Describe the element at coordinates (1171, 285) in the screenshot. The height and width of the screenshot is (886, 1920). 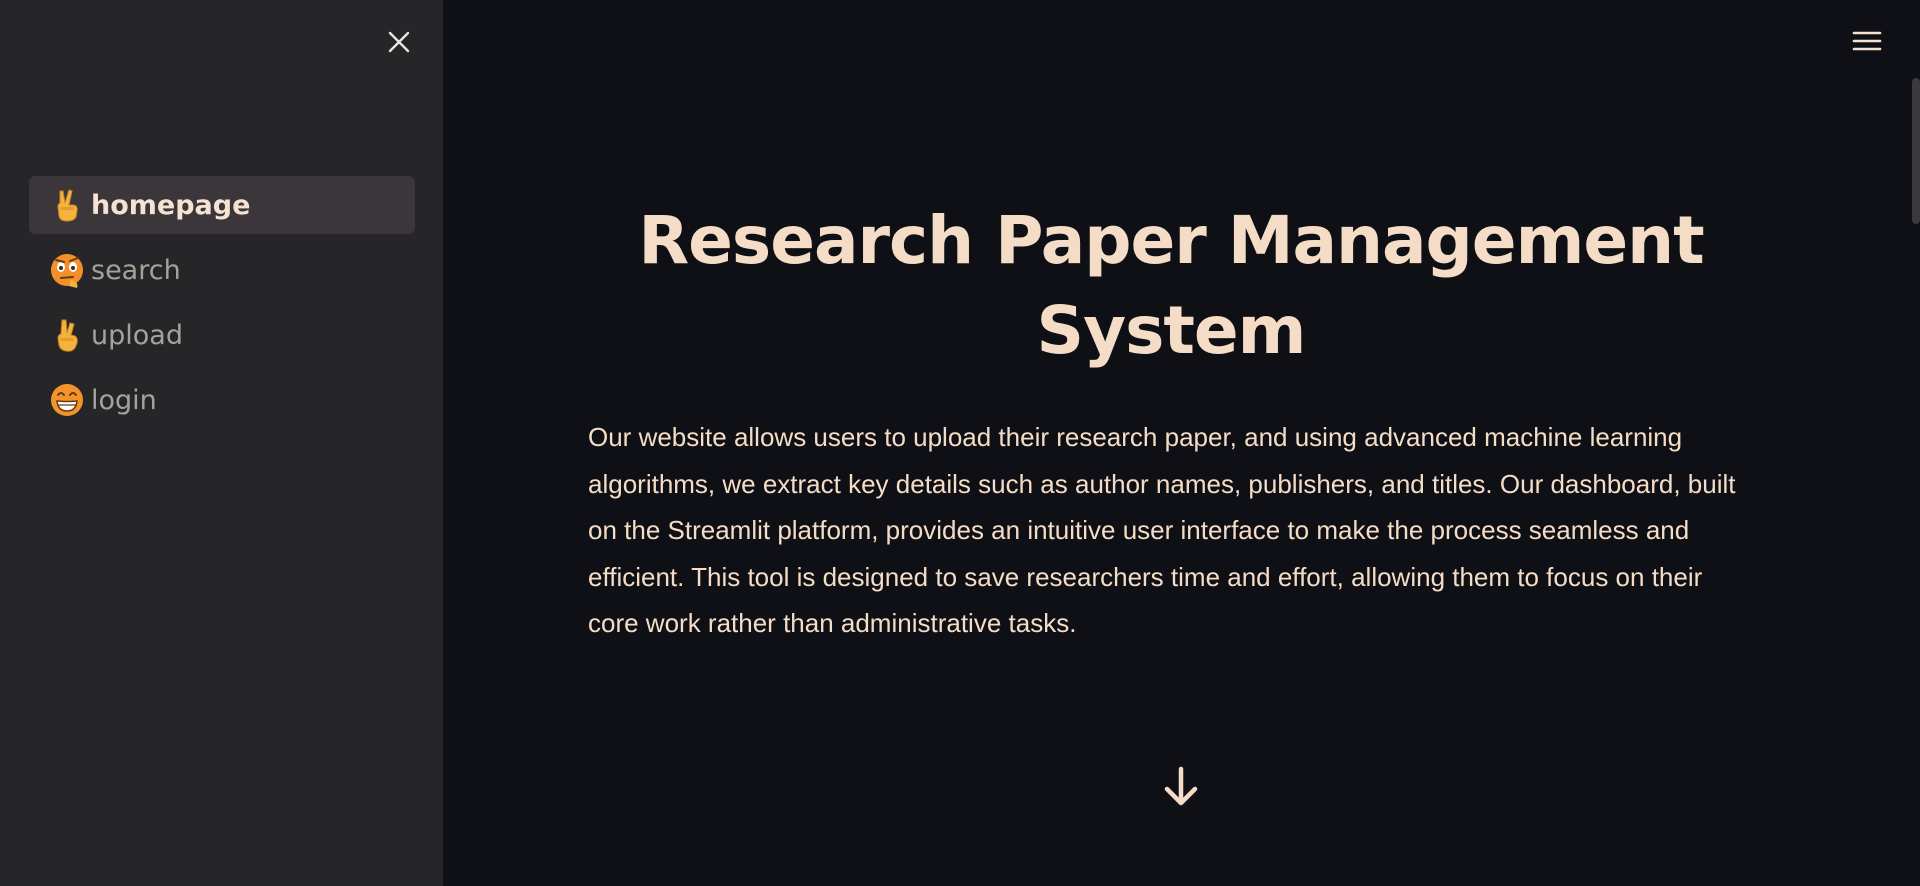
I see `page-title: Research Paper Management System` at that location.